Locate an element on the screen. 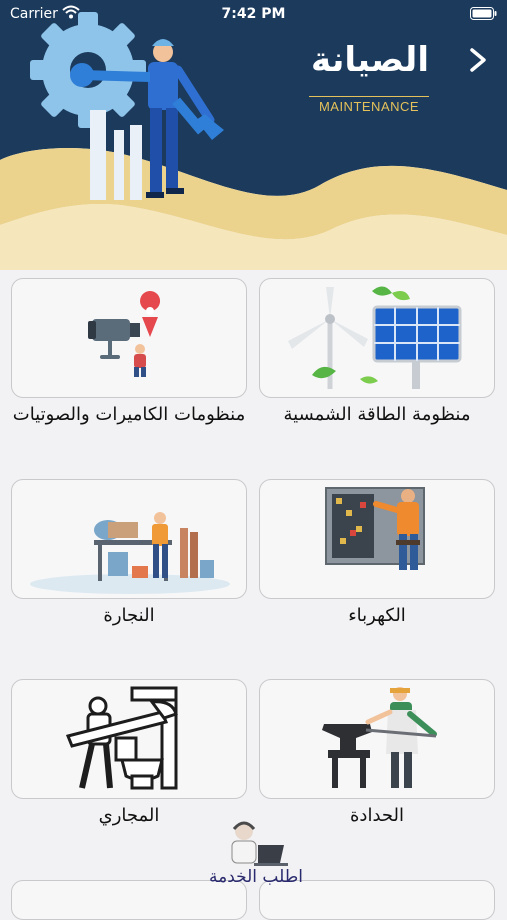  page-title: الصيانة is located at coordinates (370, 60).